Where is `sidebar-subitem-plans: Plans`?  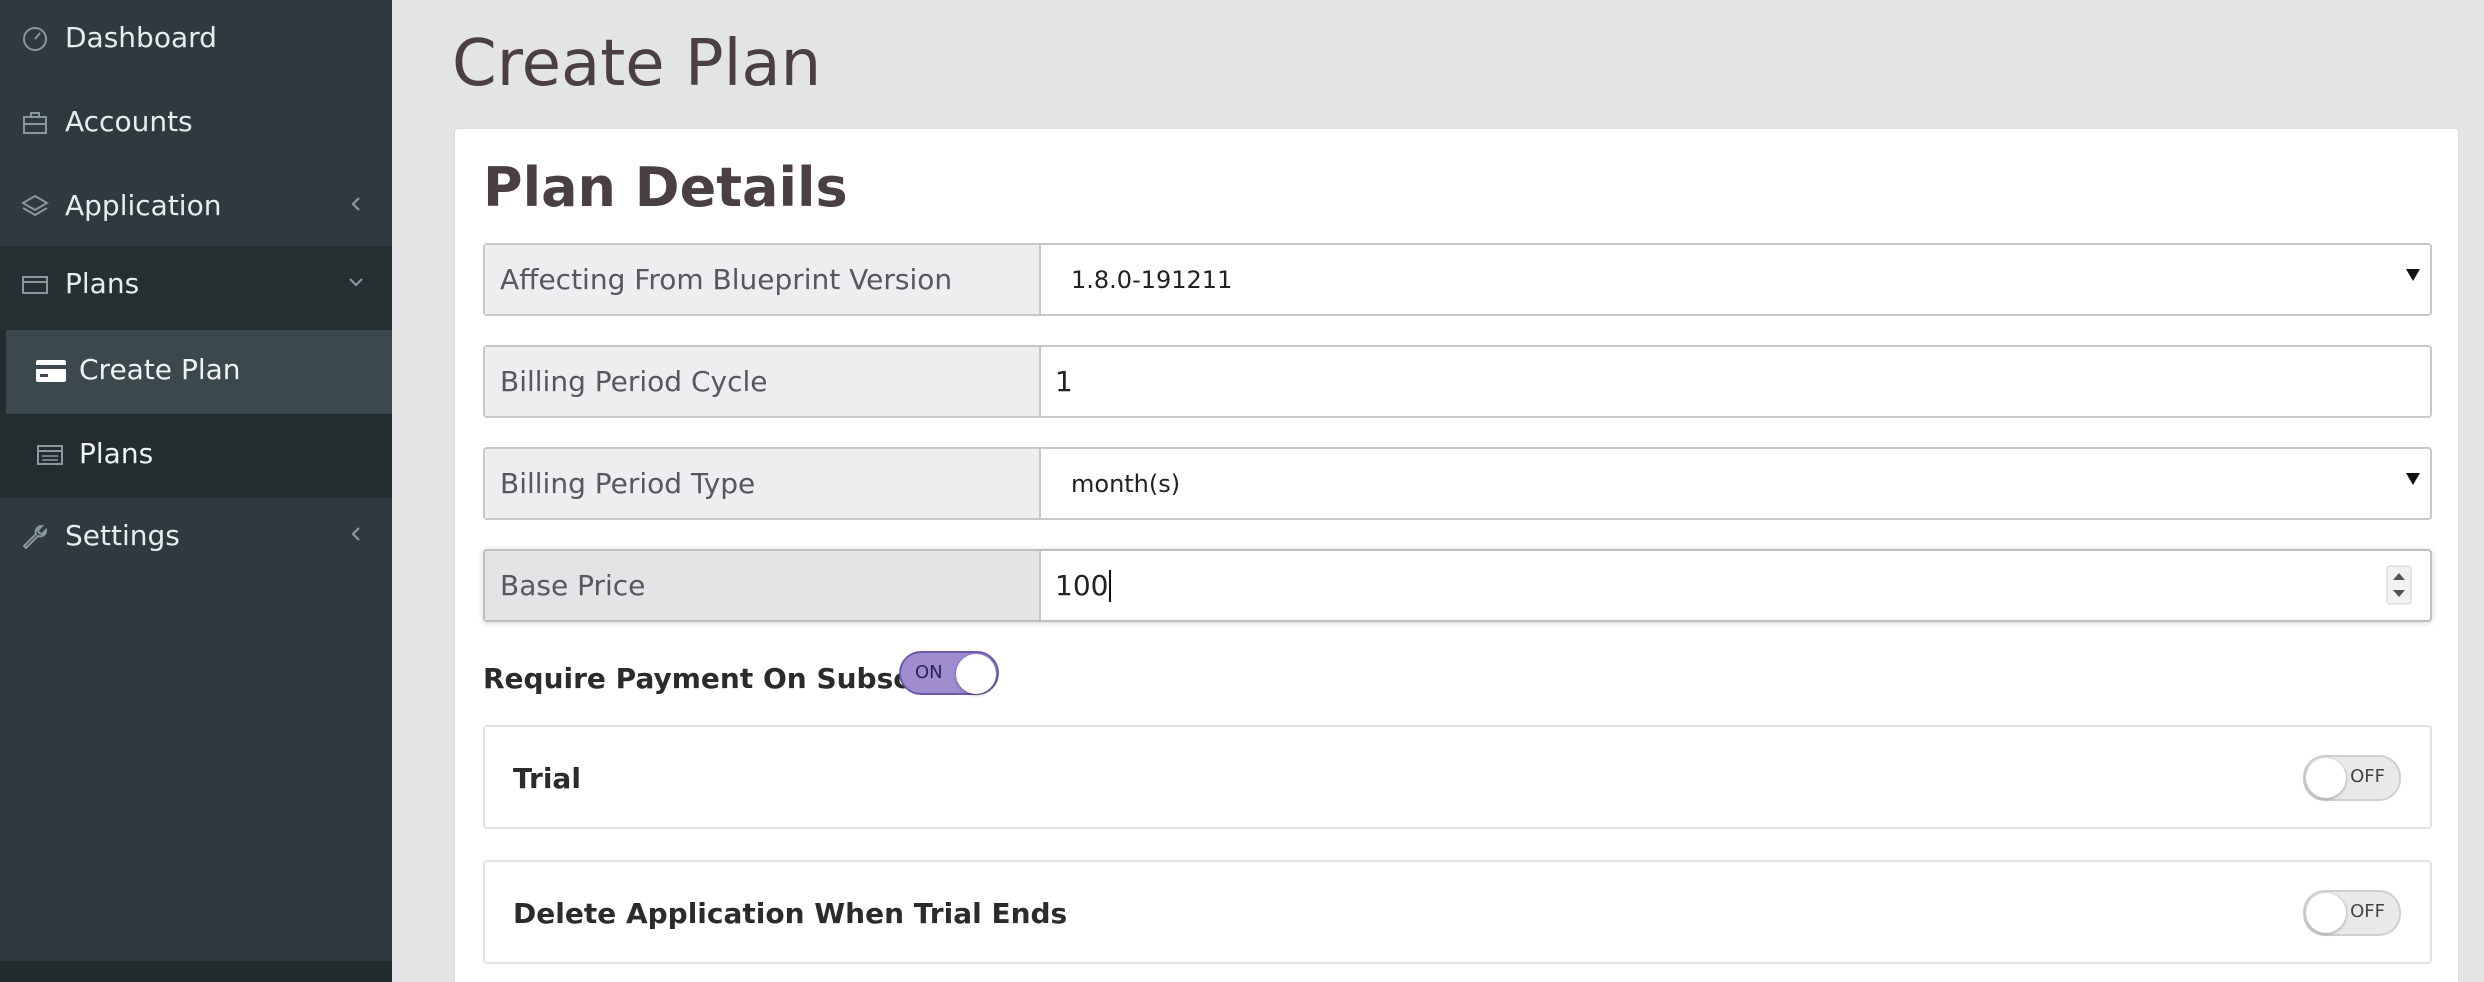
sidebar-subitem-plans: Plans is located at coordinates (199, 456).